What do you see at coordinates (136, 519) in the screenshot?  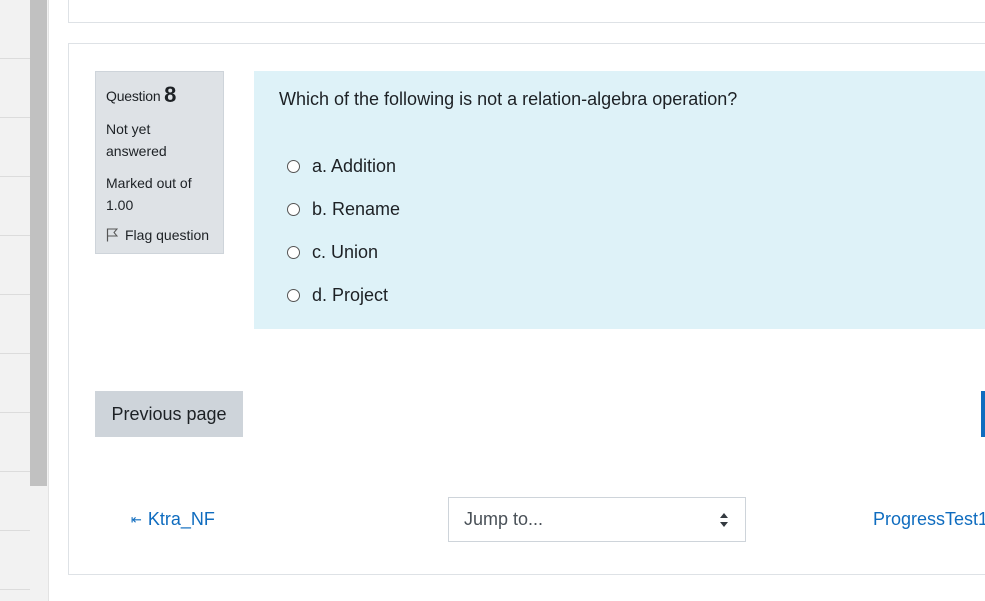 I see `left-arrow-icon: ⇤` at bounding box center [136, 519].